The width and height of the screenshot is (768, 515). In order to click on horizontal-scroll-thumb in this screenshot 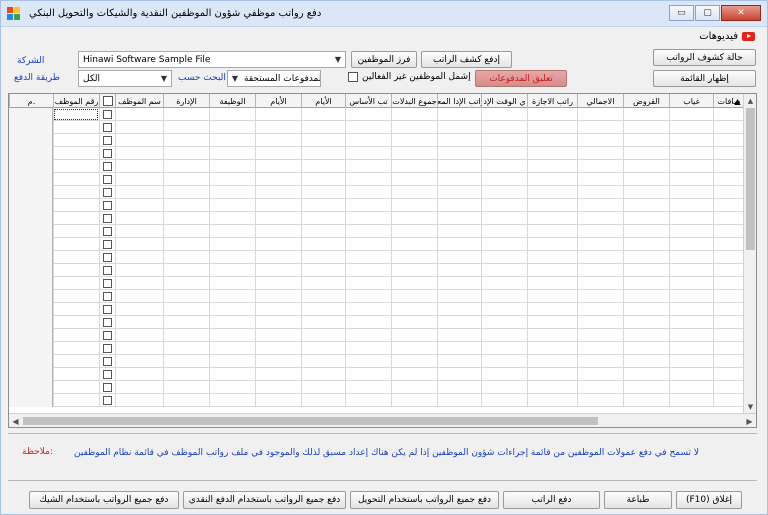, I will do `click(310, 421)`.